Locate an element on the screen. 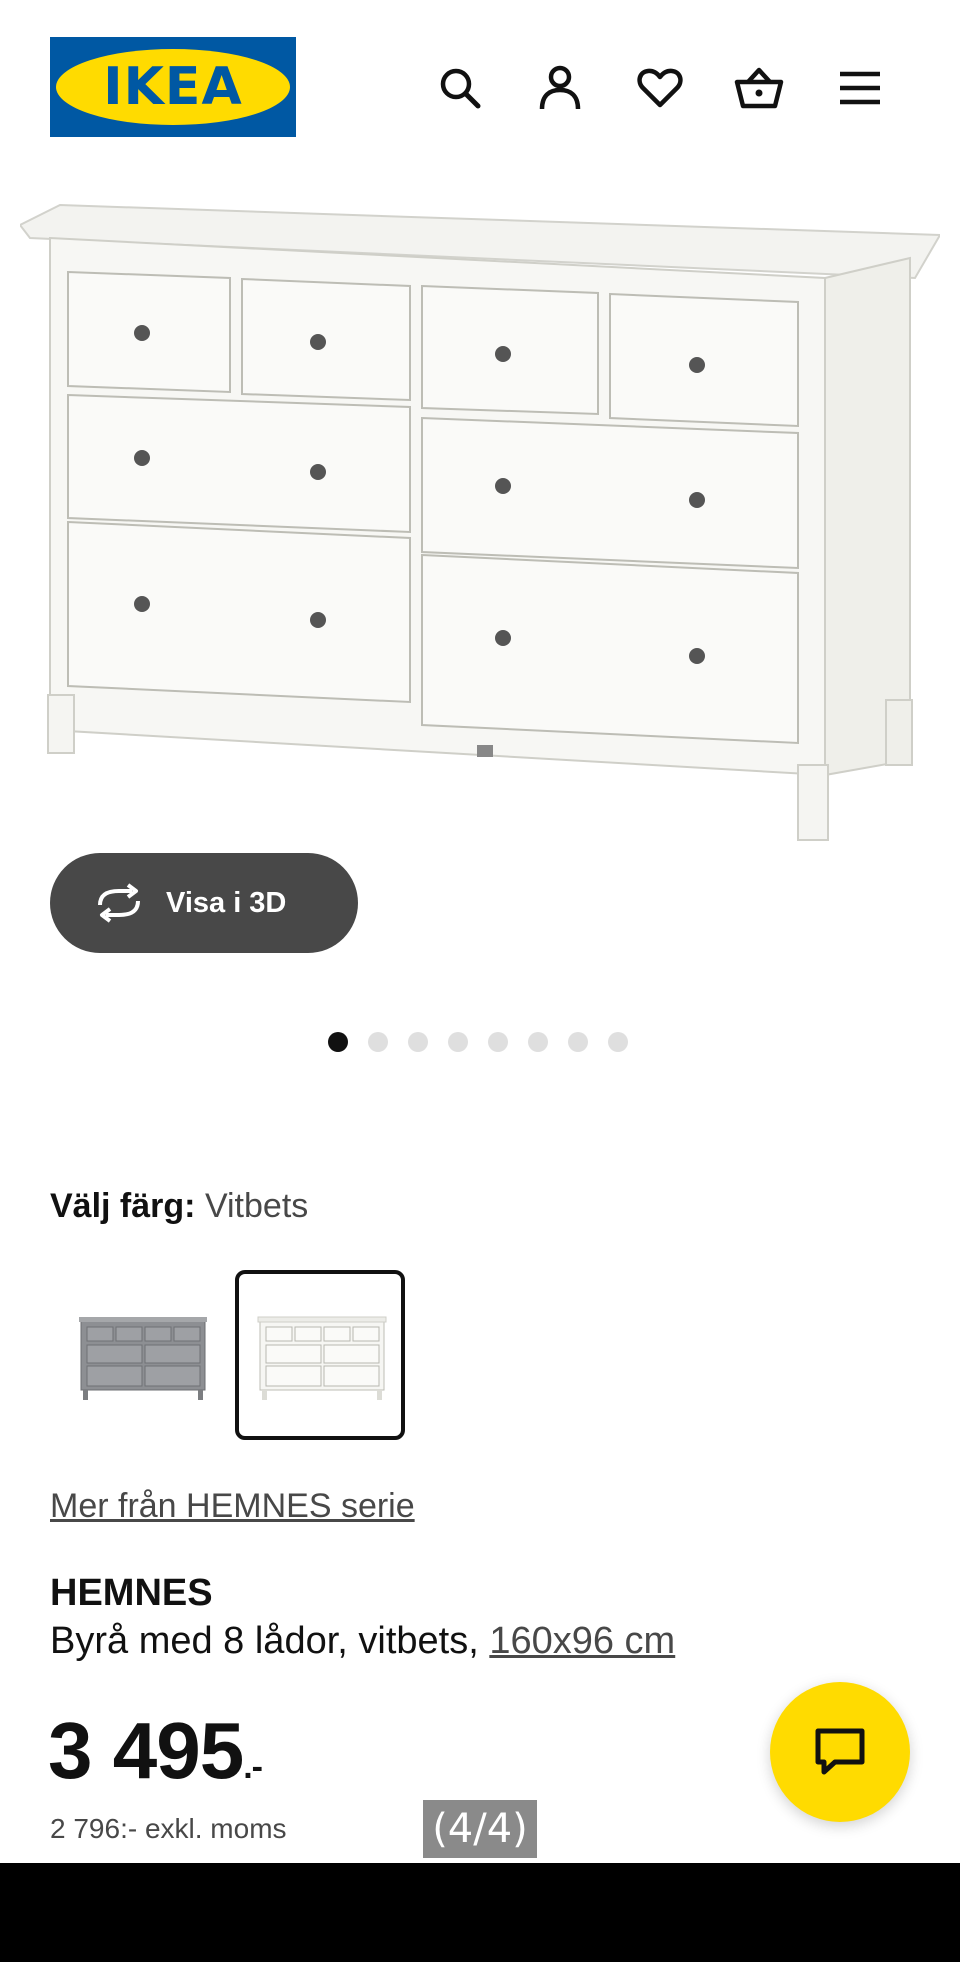 The width and height of the screenshot is (960, 1962). view-3d-button: Visa i 3D is located at coordinates (204, 903).